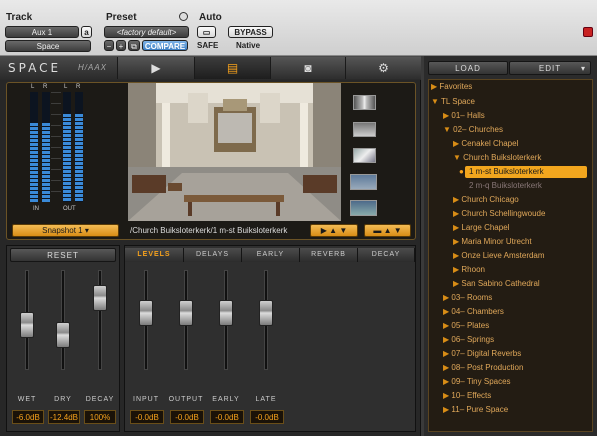 The image size is (597, 436). Describe the element at coordinates (63, 399) in the screenshot. I see `dry-label: DRY` at that location.